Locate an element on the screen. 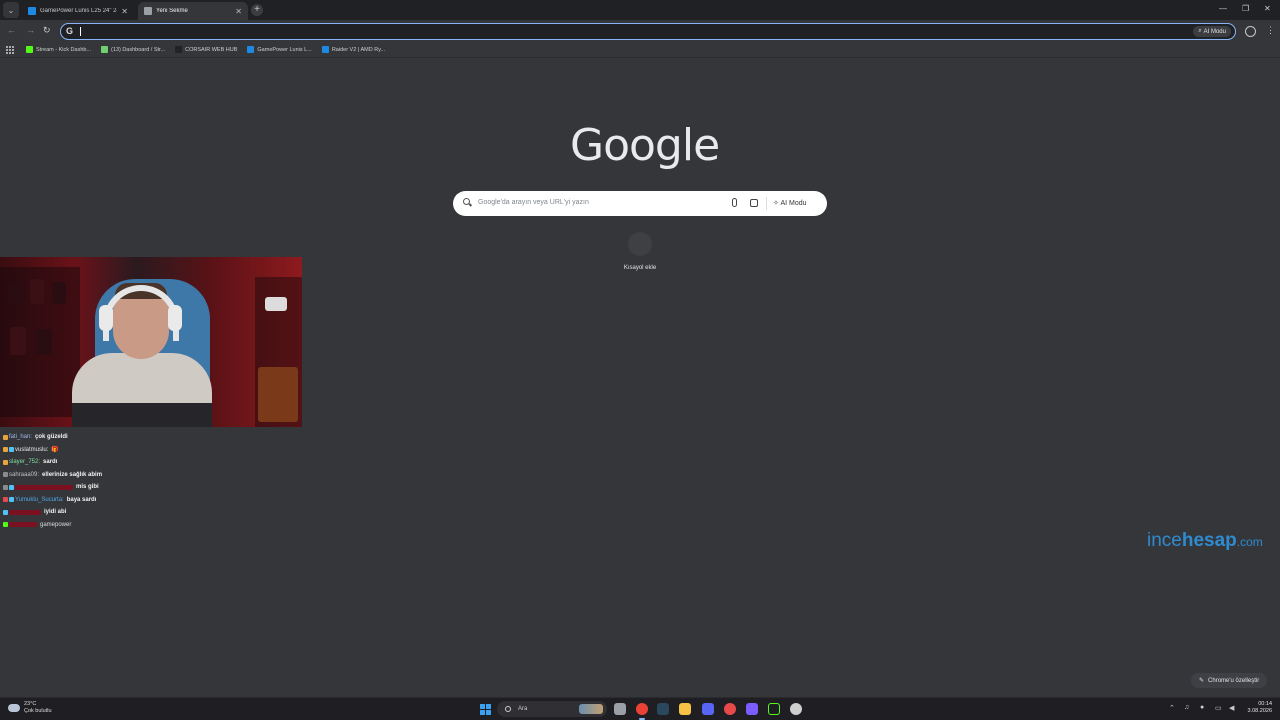 This screenshot has width=1280, height=720. bookmark-label: CORSAIR WEB HUB is located at coordinates (211, 49).